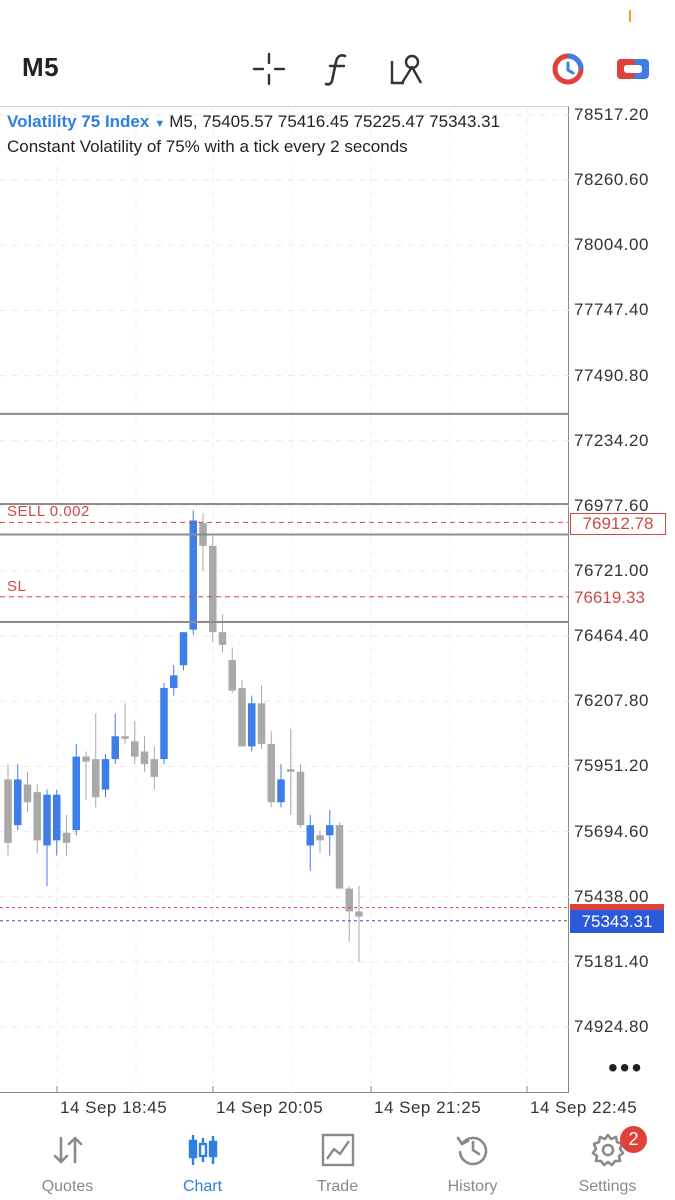 This screenshot has width=675, height=1200. What do you see at coordinates (337, 1186) in the screenshot?
I see `tab-trade-label: Trade` at bounding box center [337, 1186].